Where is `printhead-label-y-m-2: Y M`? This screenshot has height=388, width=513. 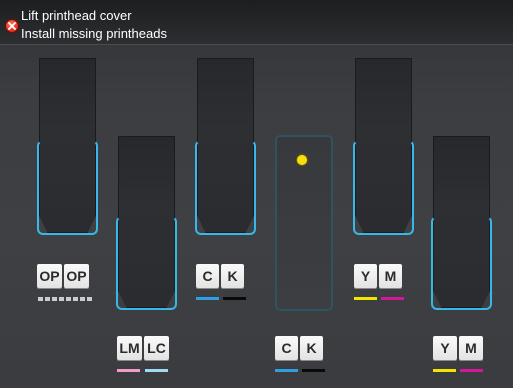 printhead-label-y-m-2: Y M is located at coordinates (458, 348).